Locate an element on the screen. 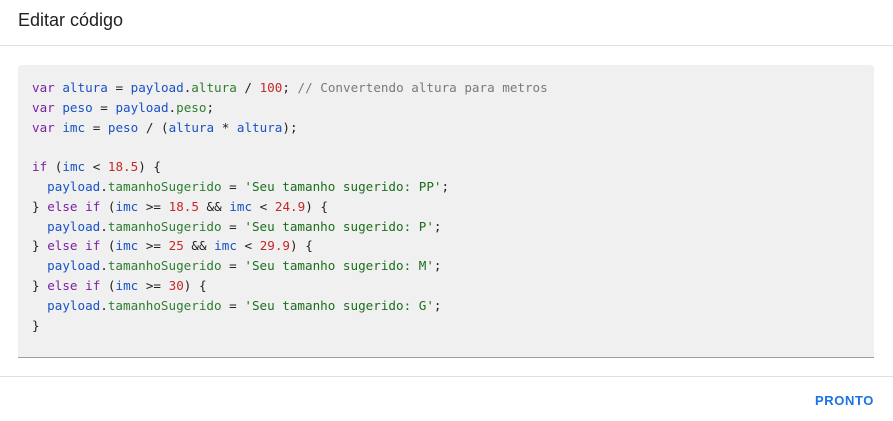  dialog-header: Editar código is located at coordinates (446, 23).